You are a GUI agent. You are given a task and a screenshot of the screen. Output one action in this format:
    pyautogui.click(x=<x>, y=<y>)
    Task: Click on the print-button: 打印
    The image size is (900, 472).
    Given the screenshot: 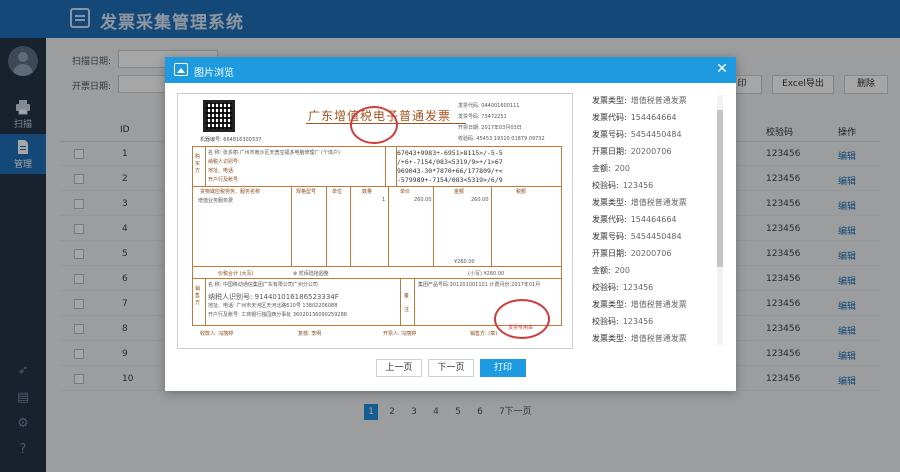 What is the action you would take?
    pyautogui.click(x=503, y=368)
    